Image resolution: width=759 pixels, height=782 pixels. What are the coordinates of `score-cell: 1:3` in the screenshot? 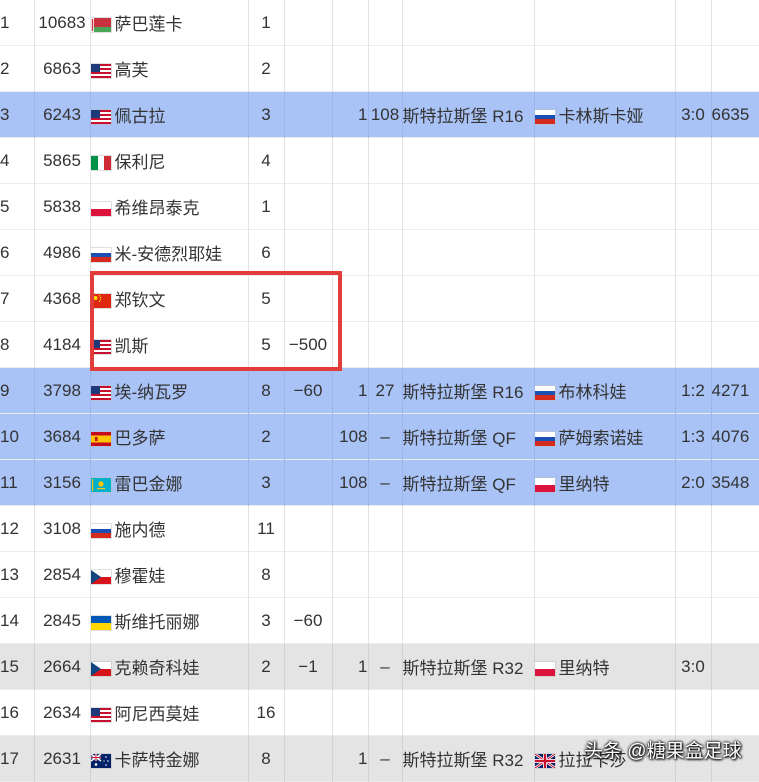 It's located at (693, 436).